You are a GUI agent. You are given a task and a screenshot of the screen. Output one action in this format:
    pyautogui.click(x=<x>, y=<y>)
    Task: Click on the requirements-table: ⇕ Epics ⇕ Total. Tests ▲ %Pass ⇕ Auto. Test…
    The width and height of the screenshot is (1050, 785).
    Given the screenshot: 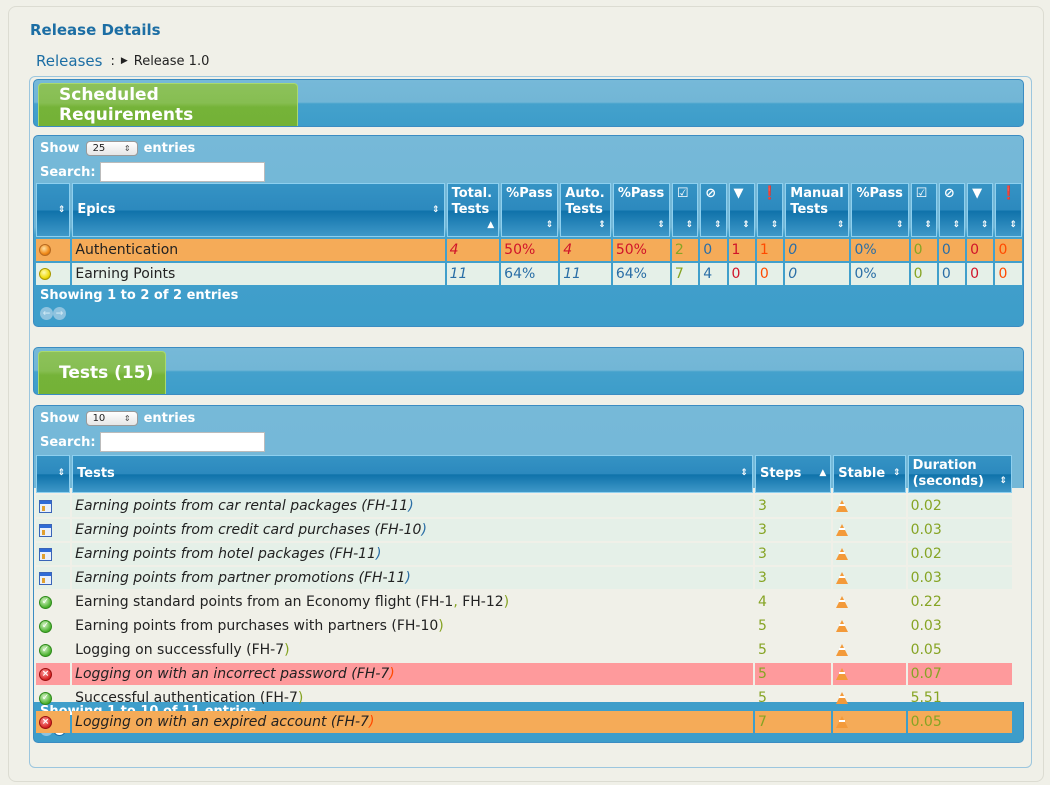 What is the action you would take?
    pyautogui.click(x=529, y=234)
    